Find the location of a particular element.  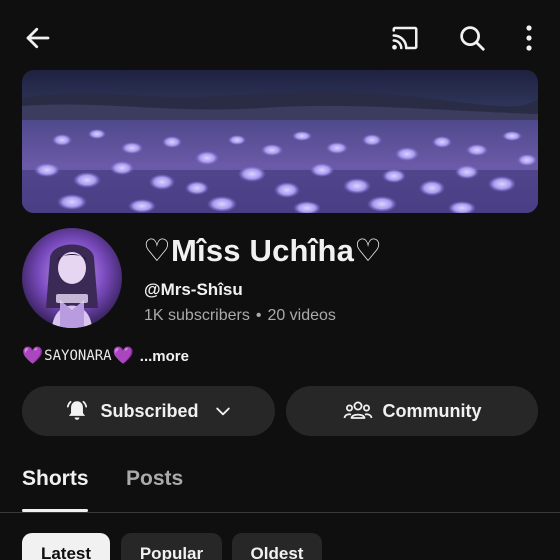

top-app-bar is located at coordinates (280, 35).